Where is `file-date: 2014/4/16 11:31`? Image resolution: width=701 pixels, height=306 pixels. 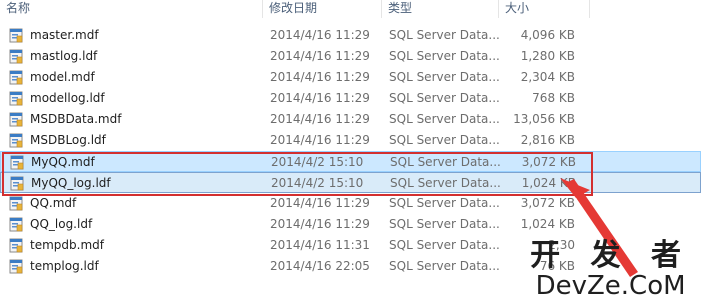 file-date: 2014/4/16 11:31 is located at coordinates (320, 245).